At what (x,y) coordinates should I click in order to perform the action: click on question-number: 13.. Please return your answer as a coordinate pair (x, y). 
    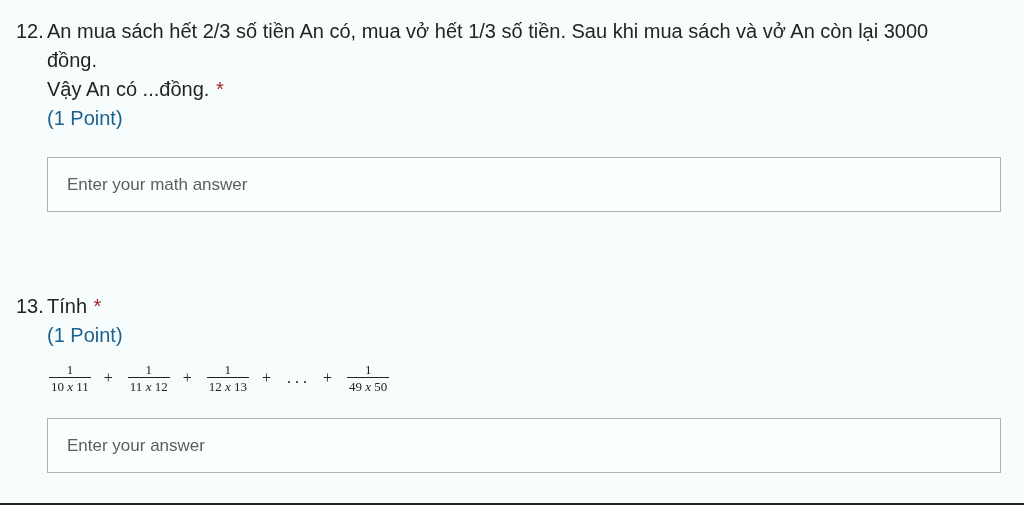
    Looking at the image, I should click on (30, 306).